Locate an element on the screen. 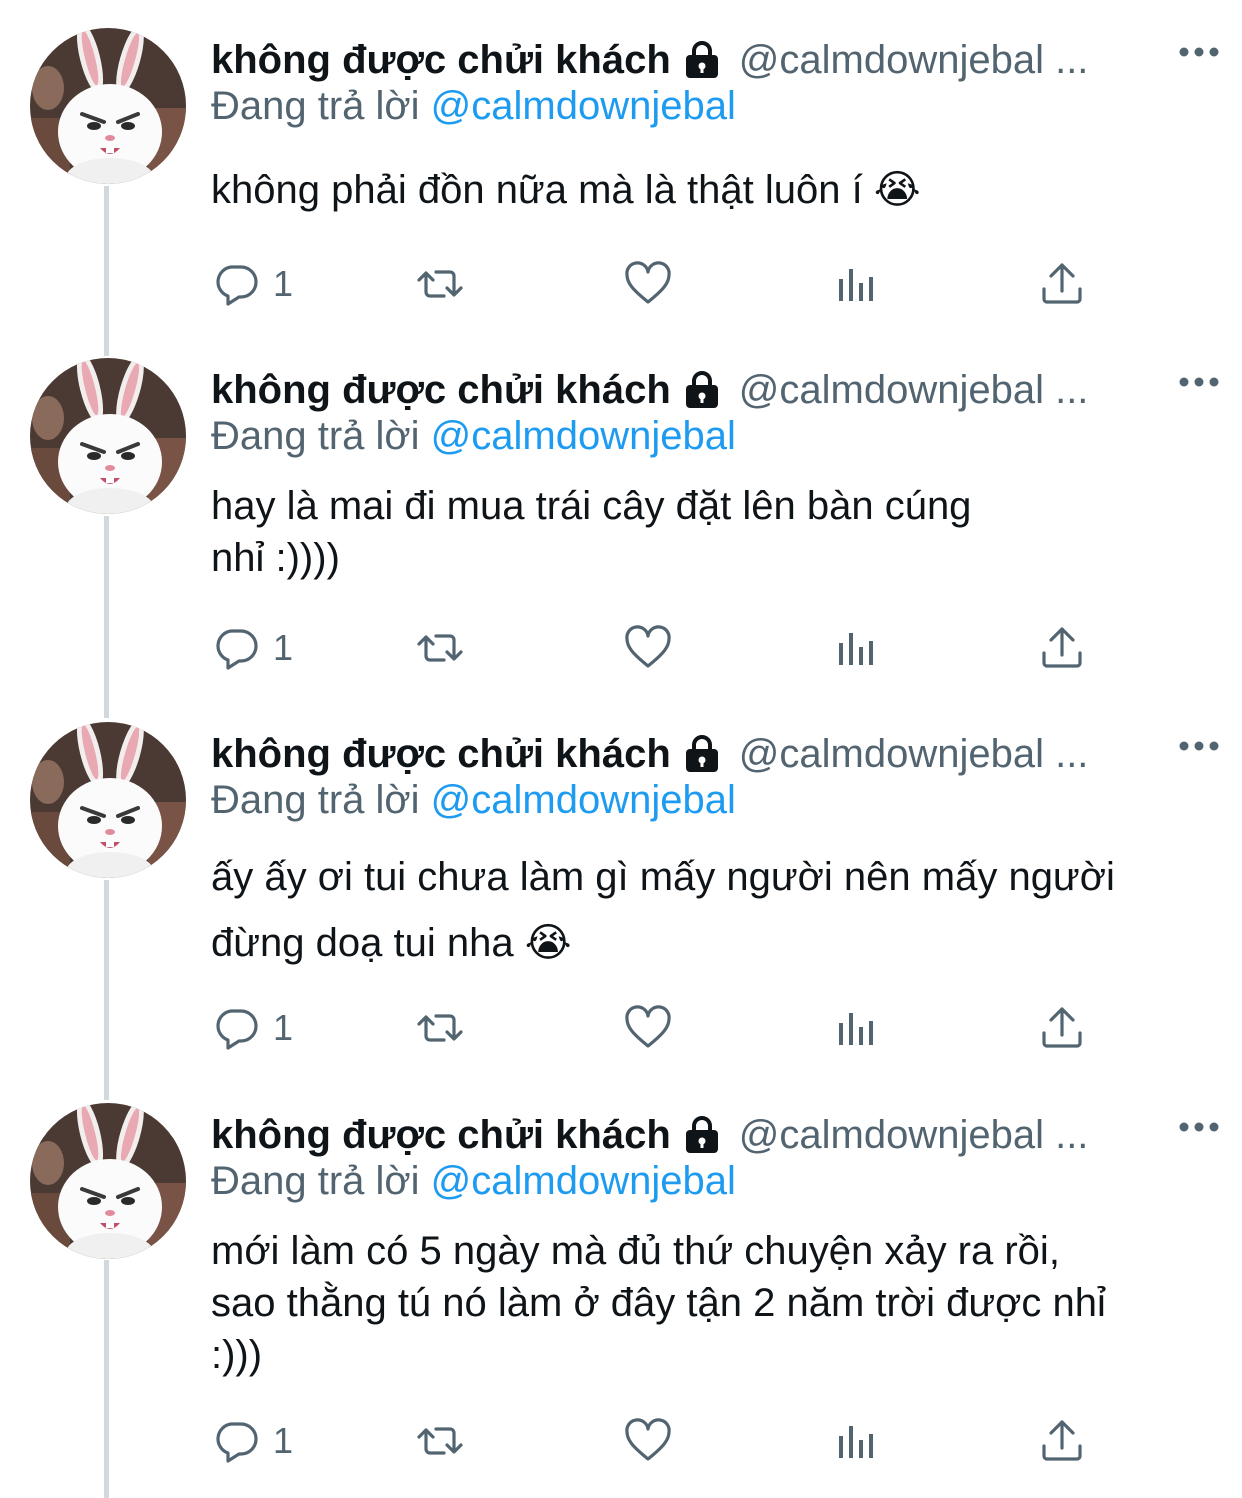 The height and width of the screenshot is (1498, 1242). tweet-text-segment: :))) is located at coordinates (237, 1355).